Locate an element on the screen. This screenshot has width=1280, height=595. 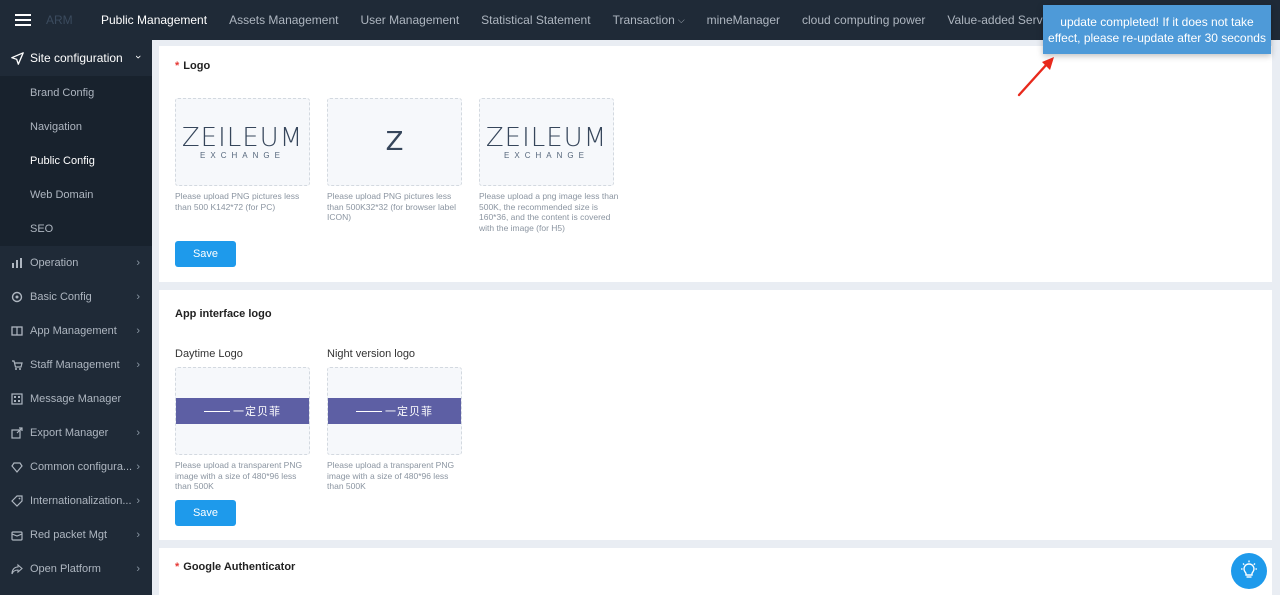
sidebar-item-label: Basic Config is located at coordinates (61, 297).